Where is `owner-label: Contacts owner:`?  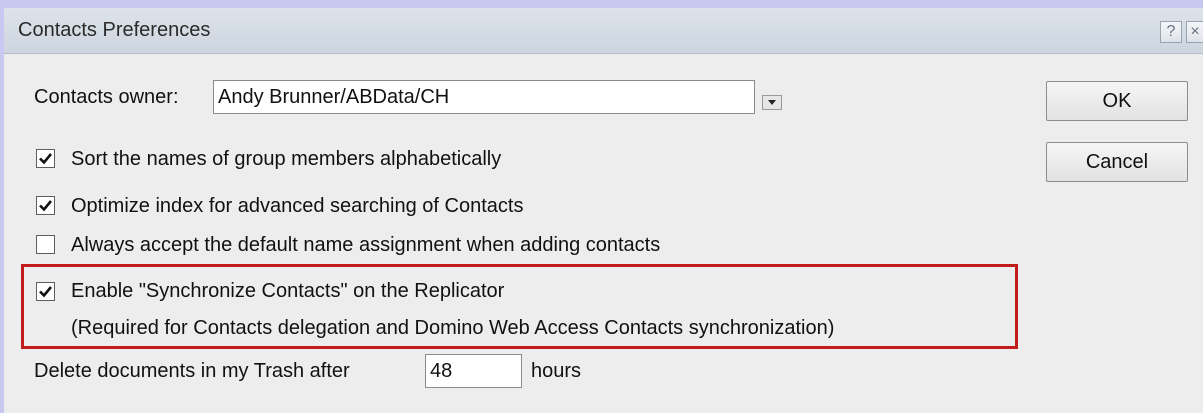 owner-label: Contacts owner: is located at coordinates (106, 97).